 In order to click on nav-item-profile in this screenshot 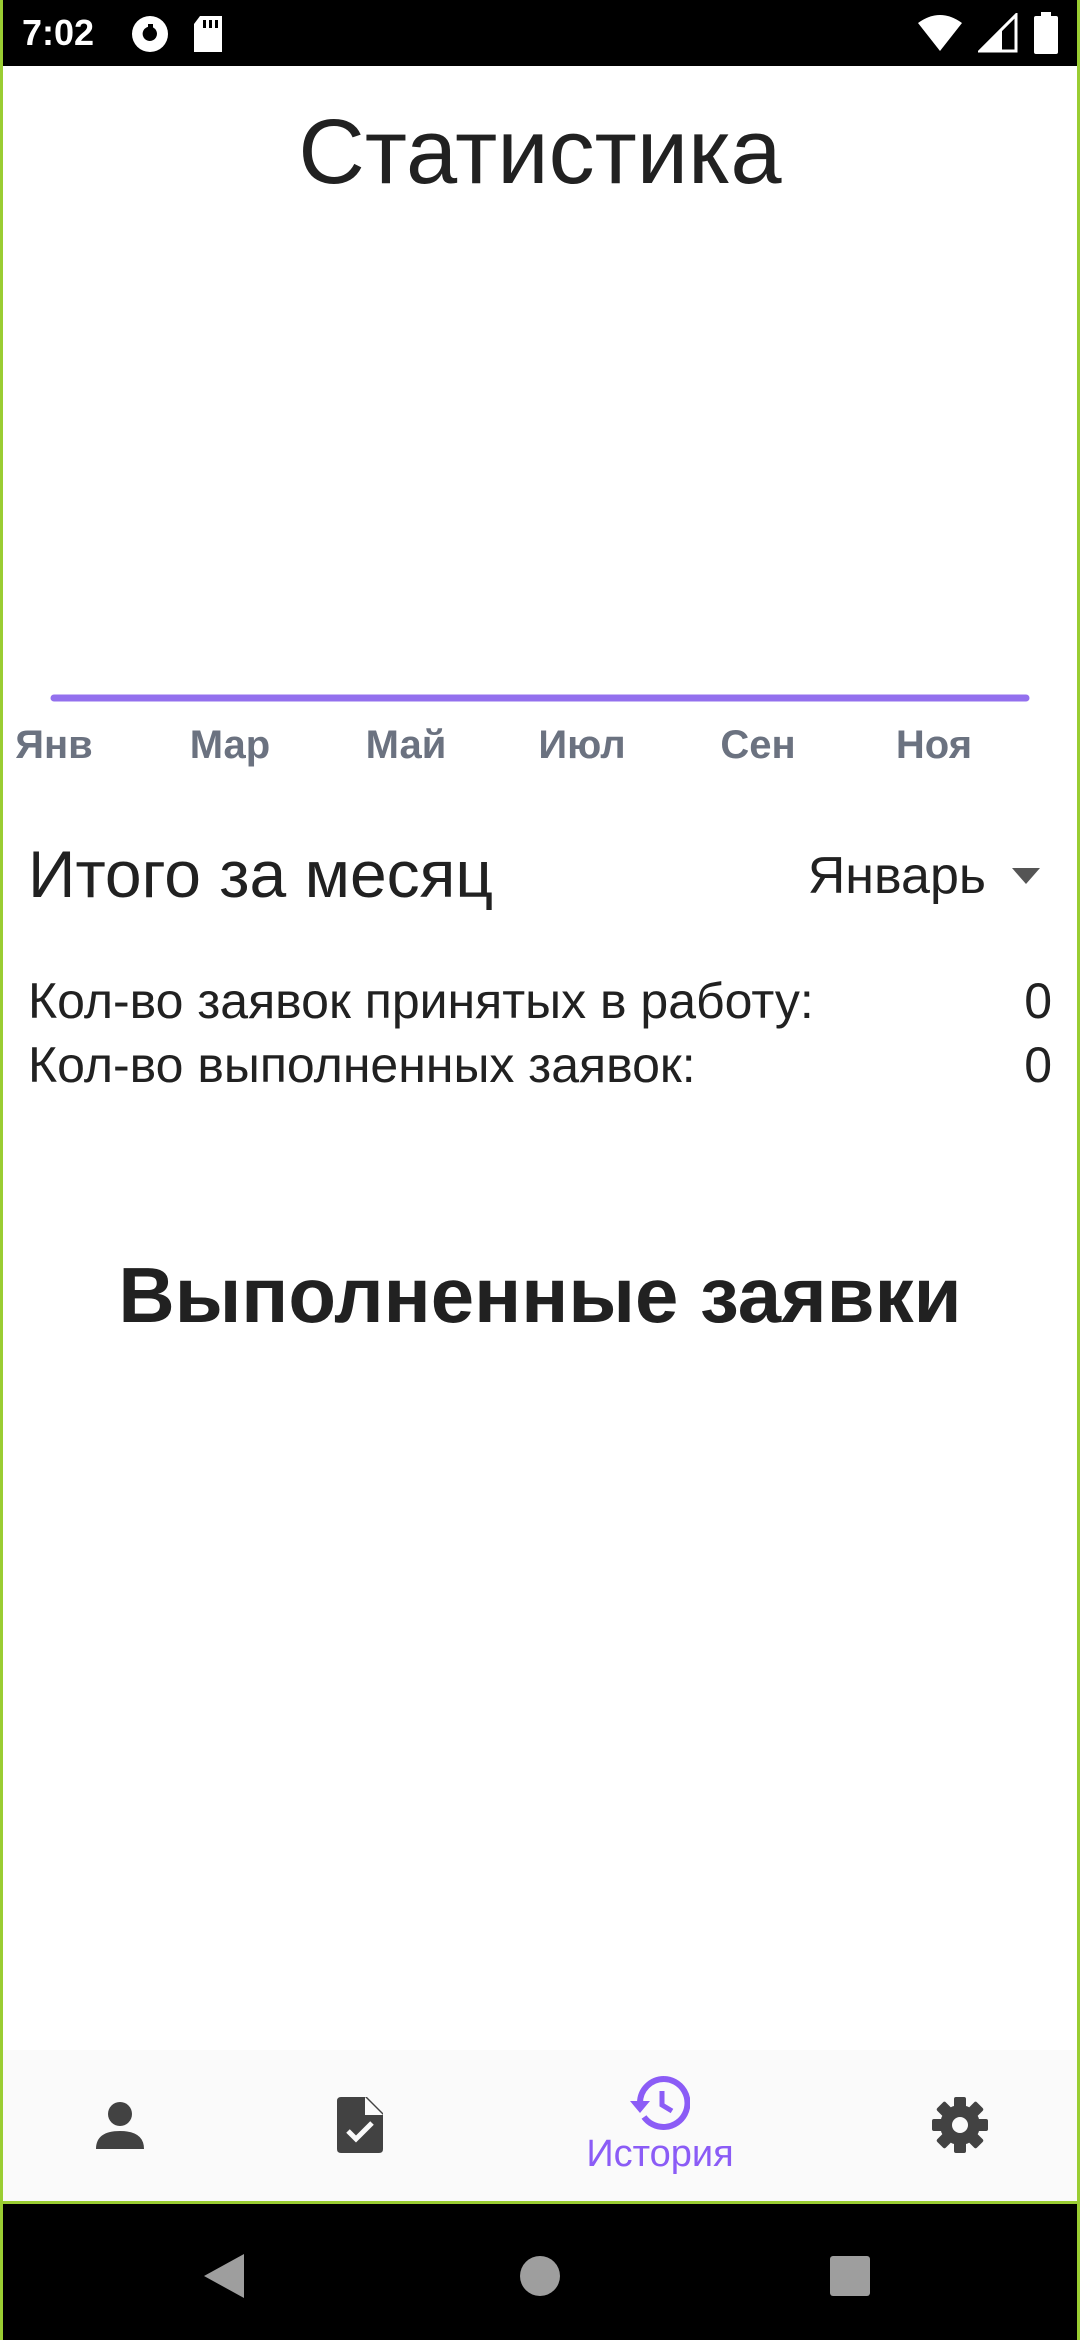, I will do `click(120, 2125)`.